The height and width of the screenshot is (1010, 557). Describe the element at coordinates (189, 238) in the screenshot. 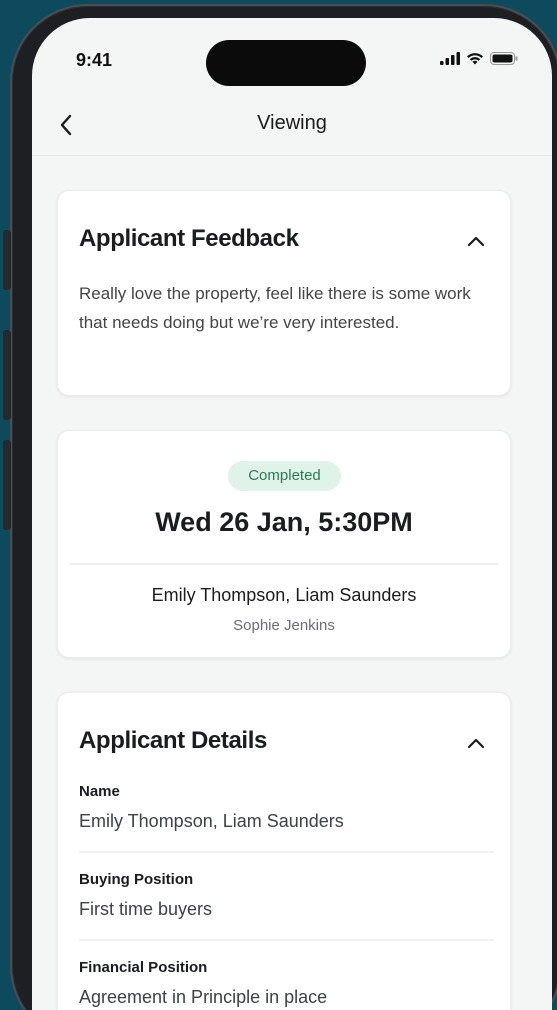

I see `applicant-feedback-title: Applicant Feedback` at that location.